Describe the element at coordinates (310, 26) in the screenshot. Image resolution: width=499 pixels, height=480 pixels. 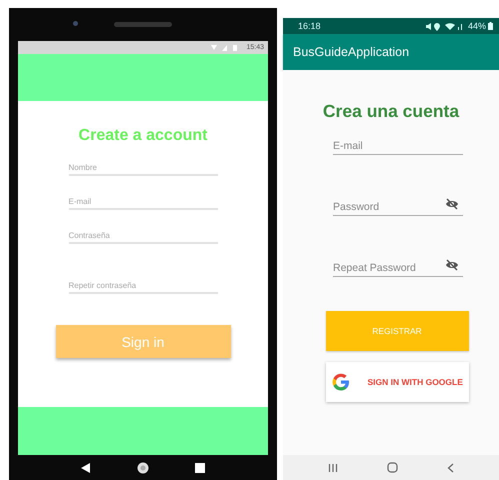
I see `status-time: 16:18` at that location.